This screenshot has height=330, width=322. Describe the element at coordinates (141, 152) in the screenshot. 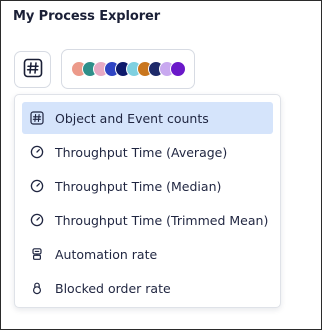

I see `menu-item-label: Throughput Time (Average)` at that location.